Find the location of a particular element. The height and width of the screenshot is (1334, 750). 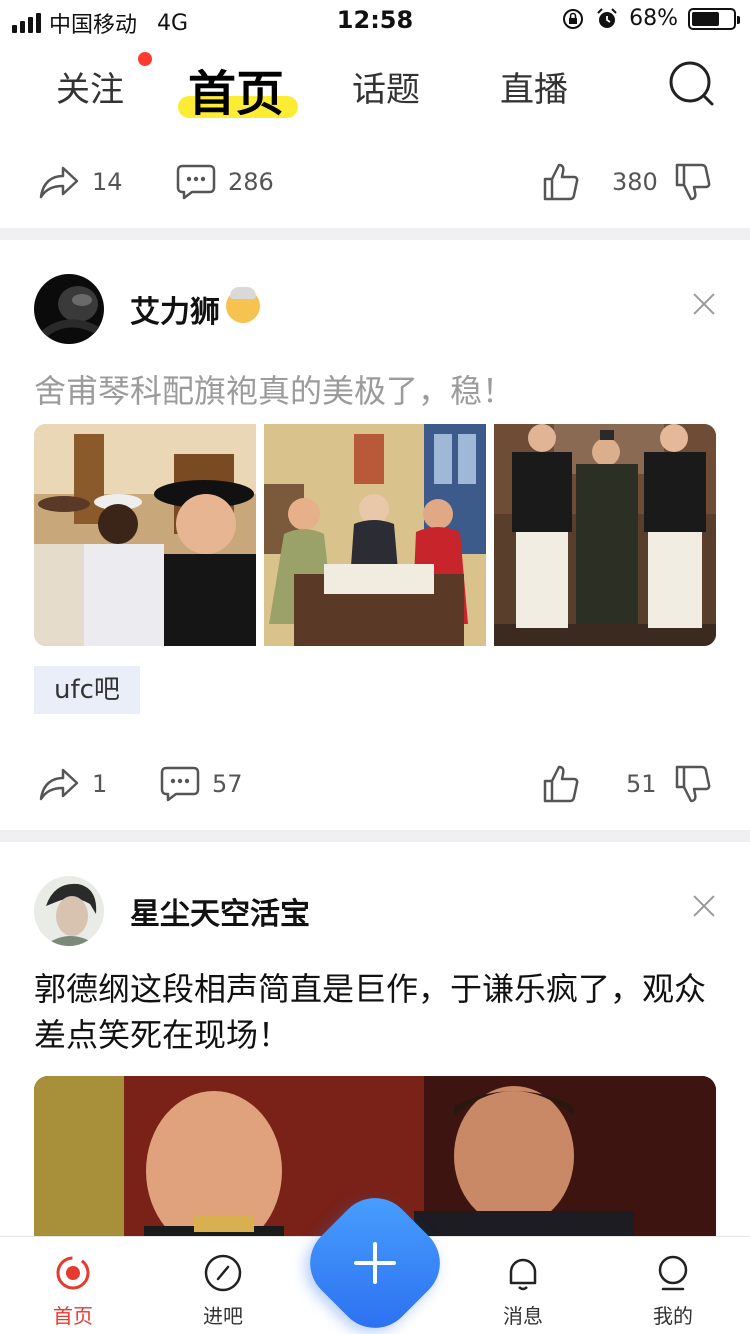

tab-live: 直播 is located at coordinates (534, 86).